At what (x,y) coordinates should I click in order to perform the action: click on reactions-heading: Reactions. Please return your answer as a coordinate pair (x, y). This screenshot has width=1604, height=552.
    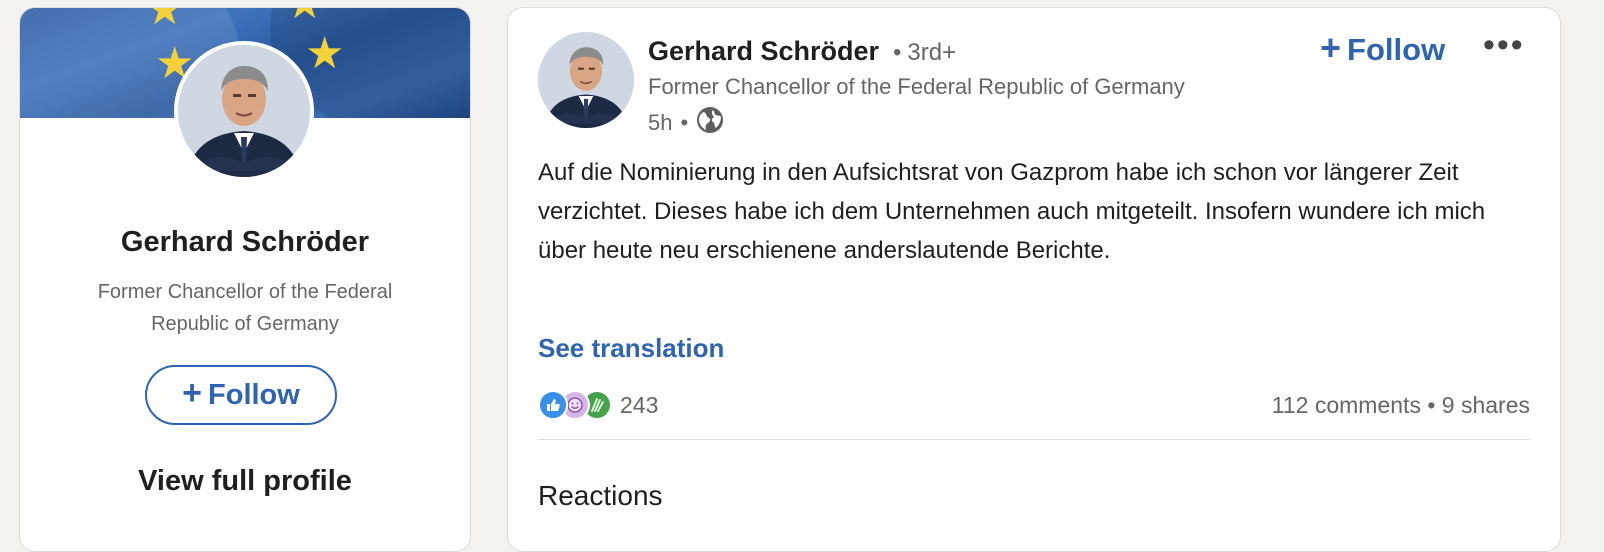
    Looking at the image, I should click on (600, 495).